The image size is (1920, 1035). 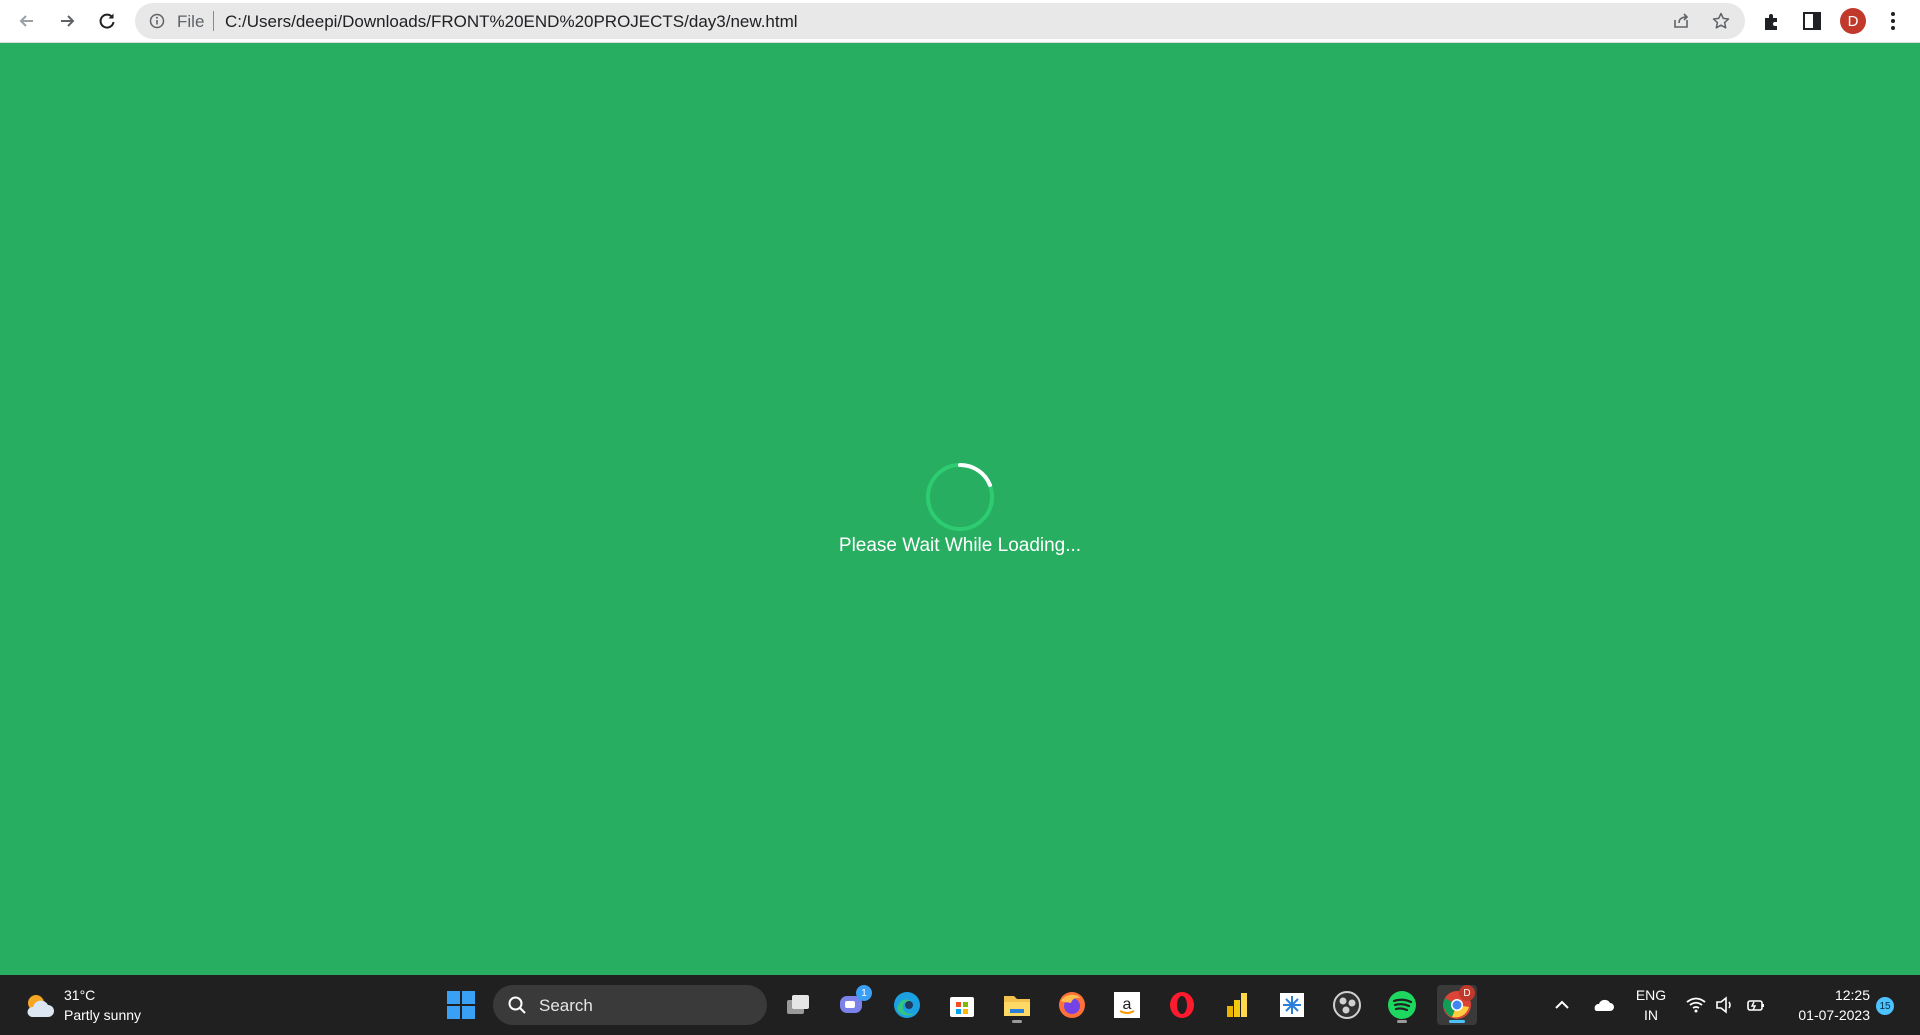 I want to click on folder-icon, so click(x=1017, y=1006).